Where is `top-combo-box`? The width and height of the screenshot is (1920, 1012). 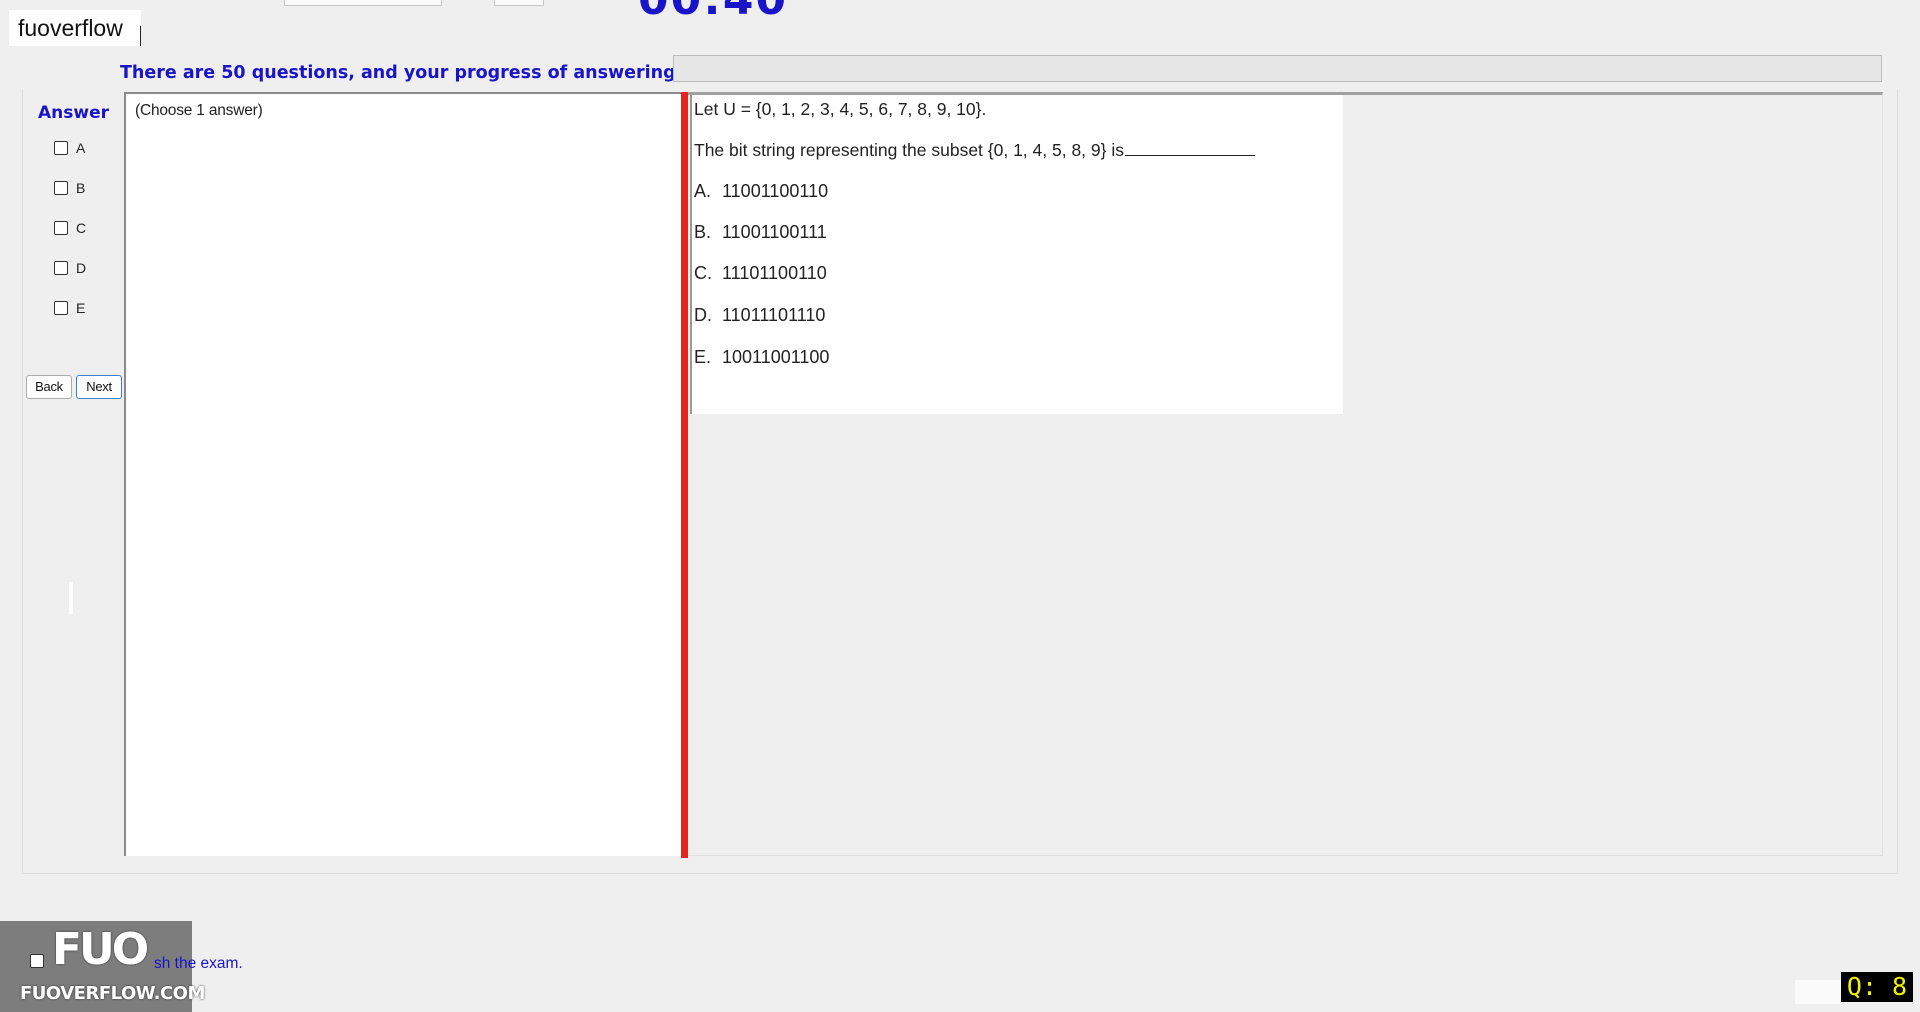
top-combo-box is located at coordinates (363, 3).